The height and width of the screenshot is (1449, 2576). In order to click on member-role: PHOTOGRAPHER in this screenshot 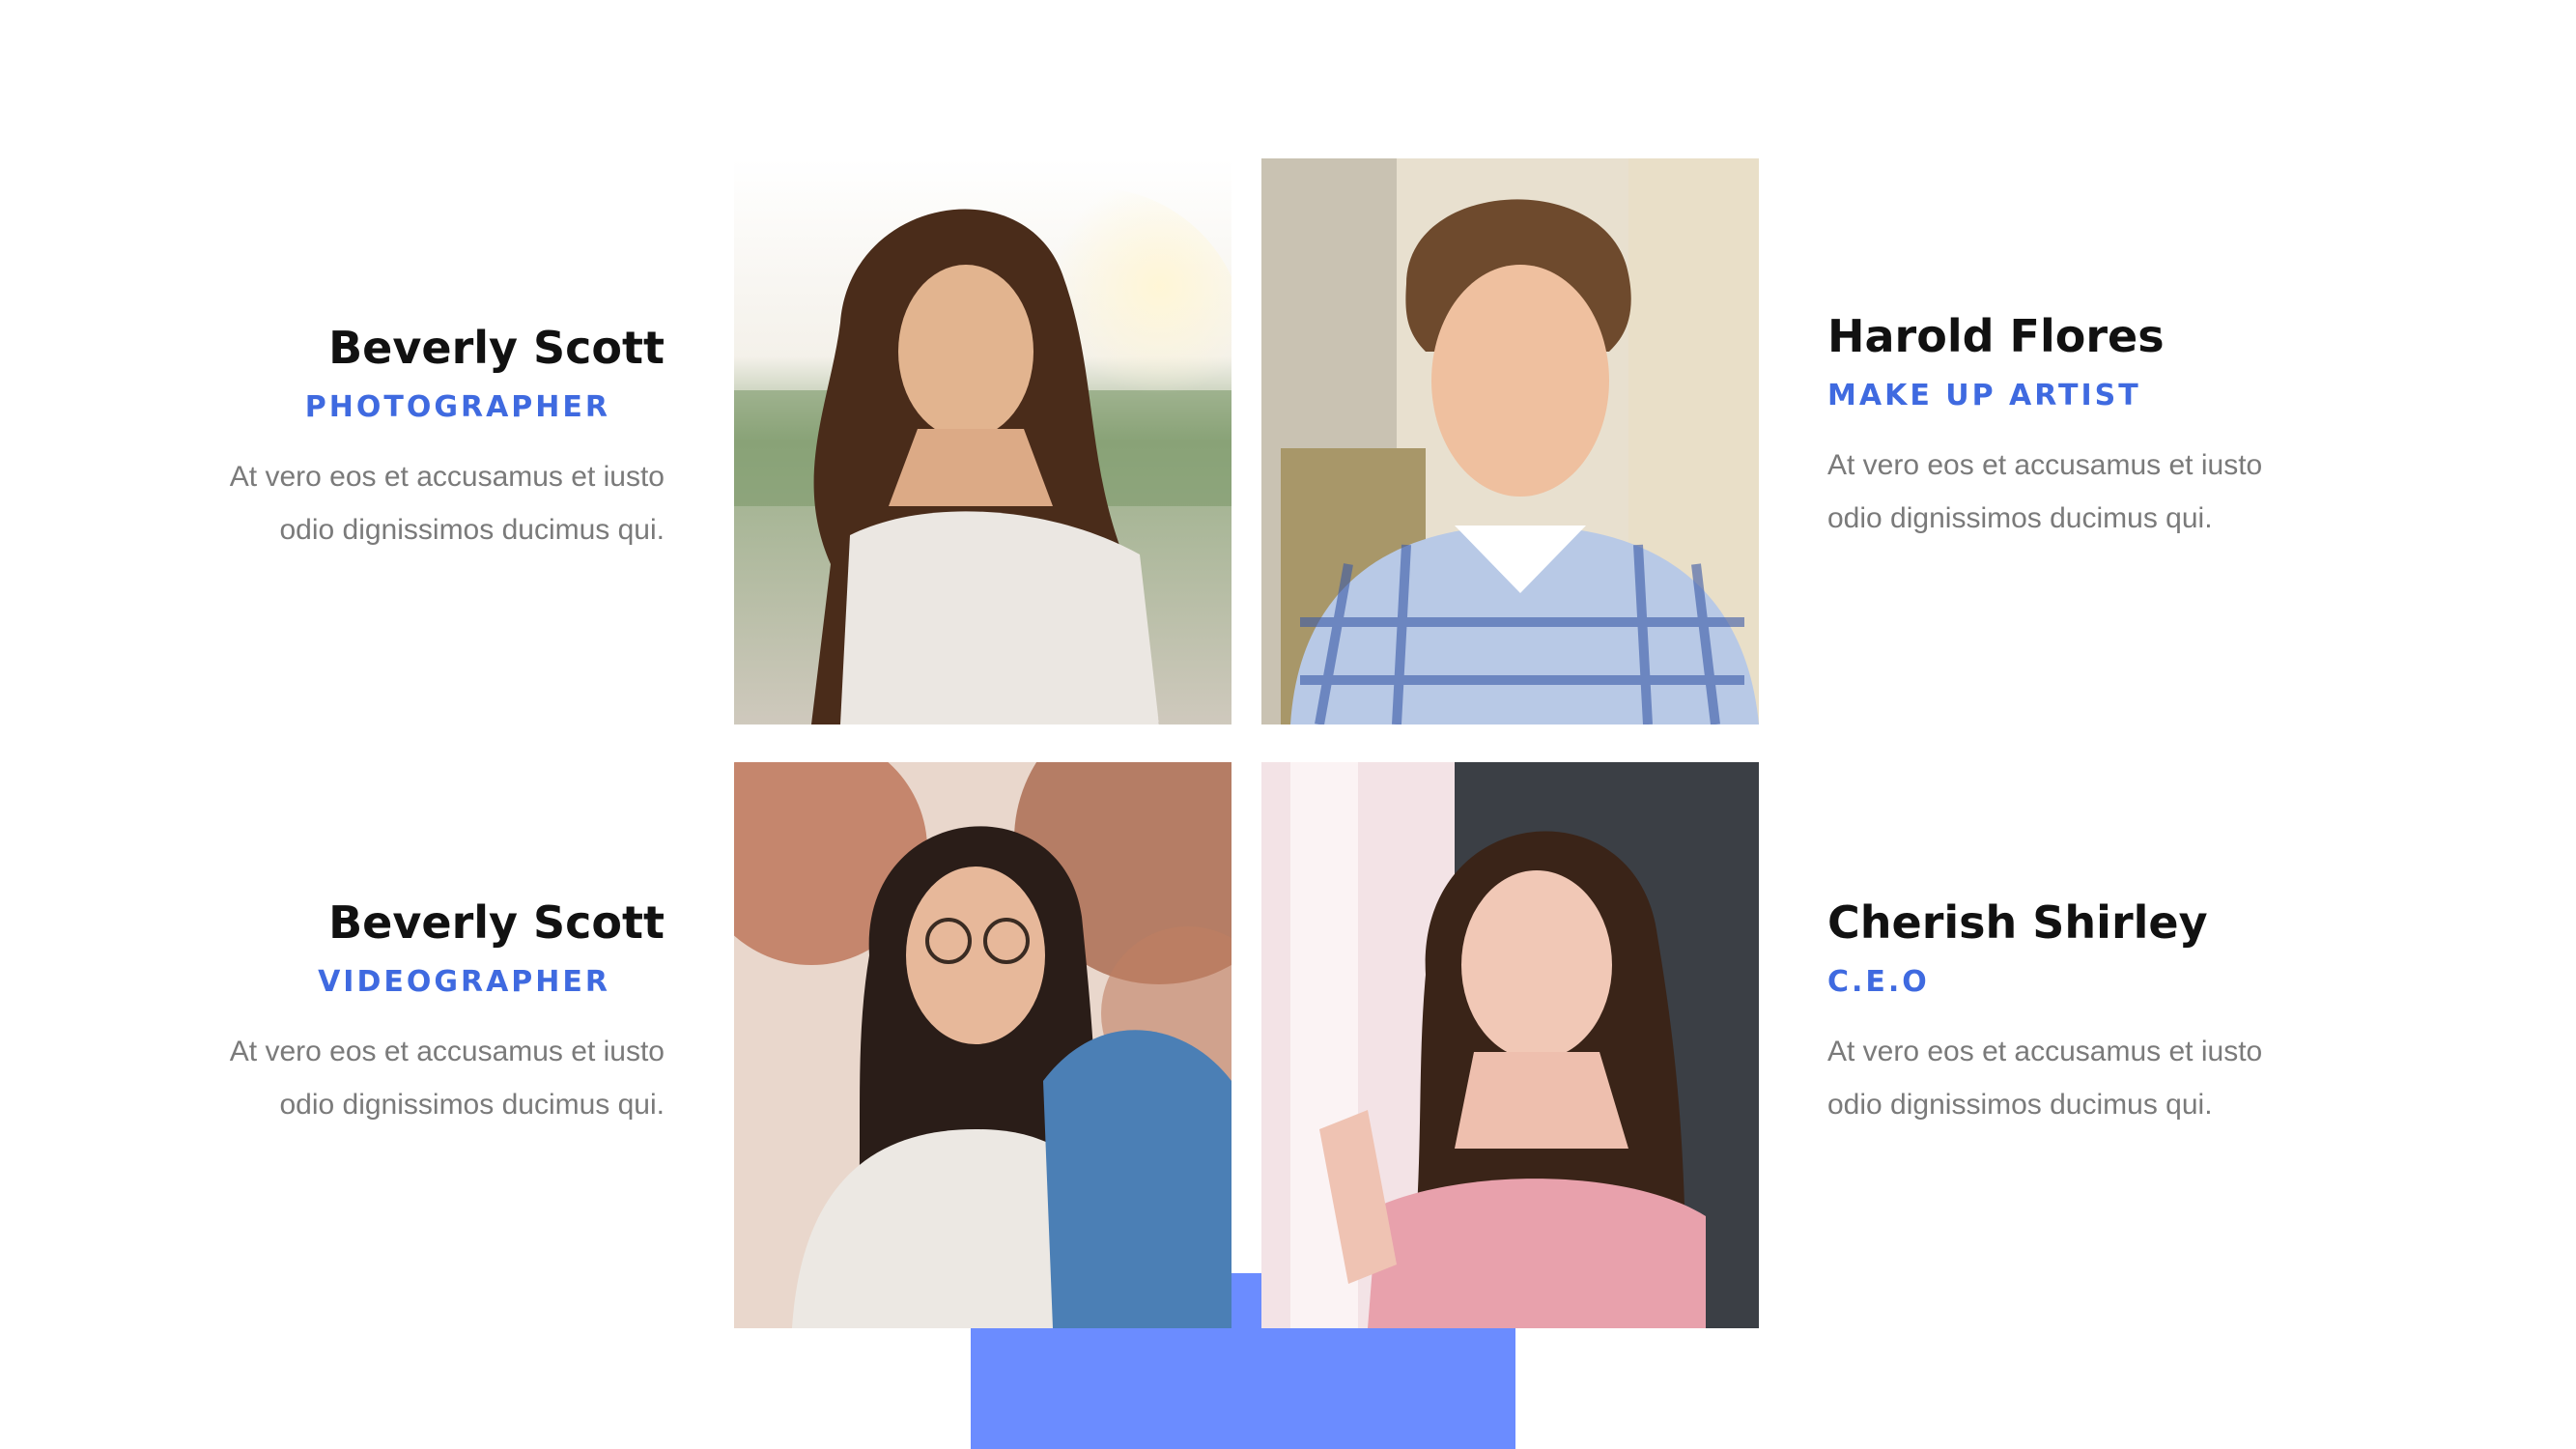, I will do `click(457, 407)`.